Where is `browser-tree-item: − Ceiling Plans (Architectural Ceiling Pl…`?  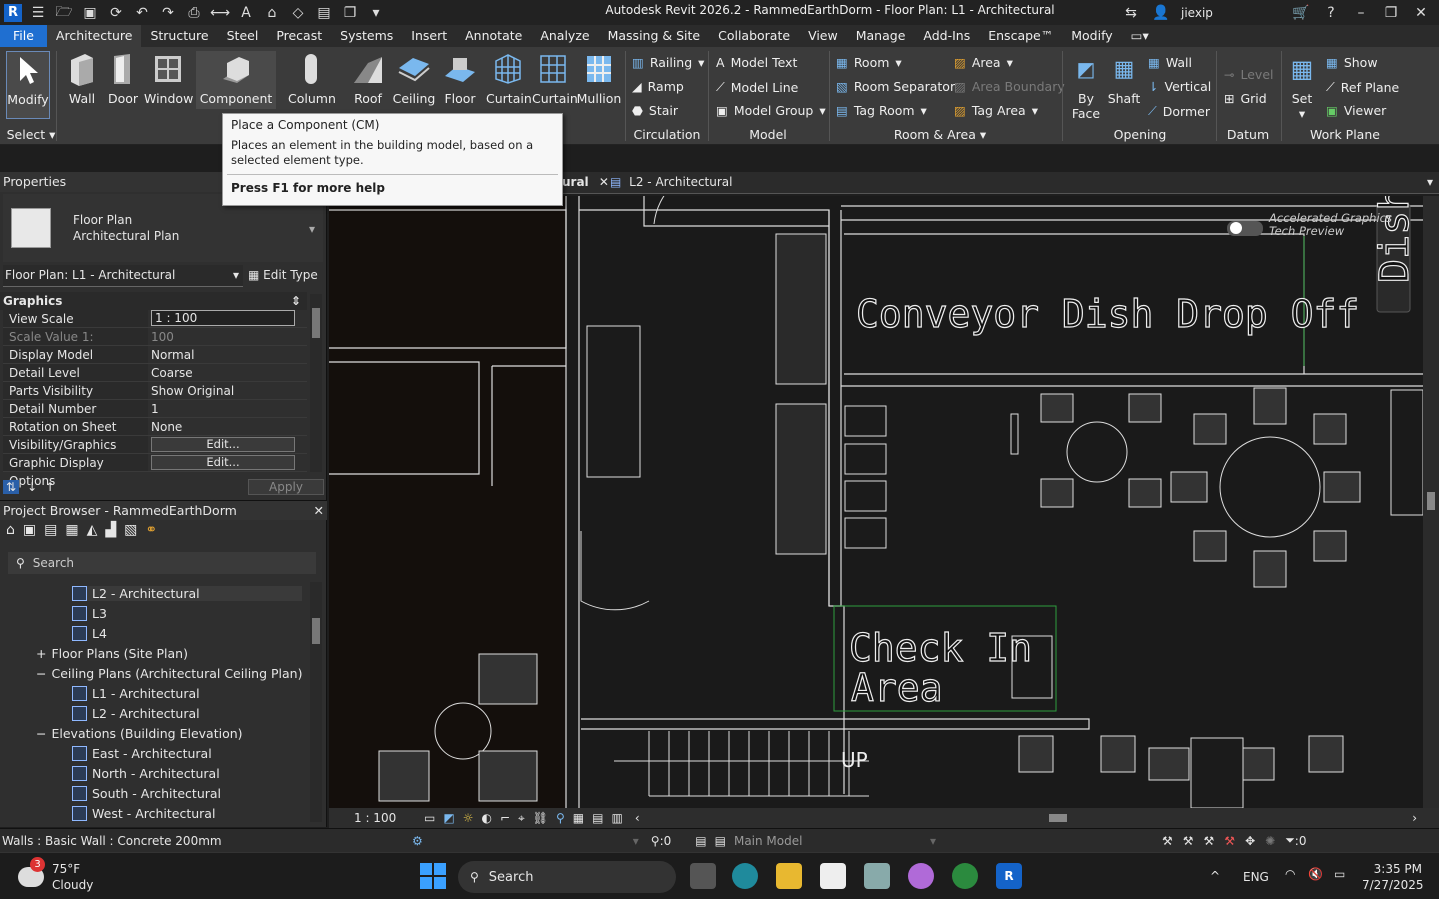 browser-tree-item: − Ceiling Plans (Architectural Ceiling Pl… is located at coordinates (169, 673).